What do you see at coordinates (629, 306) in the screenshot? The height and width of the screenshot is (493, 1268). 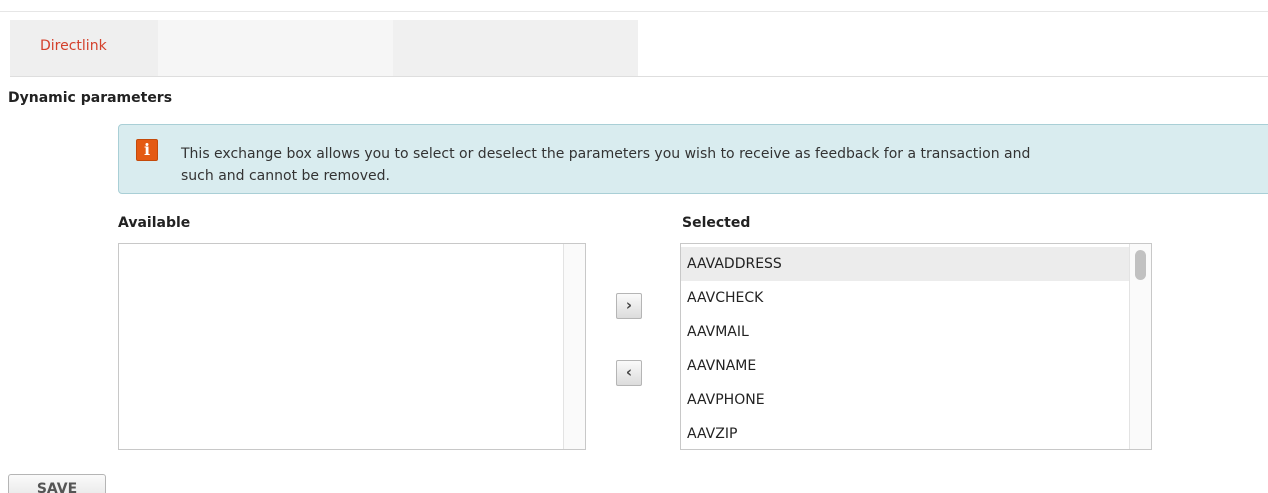 I see `move-right-button: ›` at bounding box center [629, 306].